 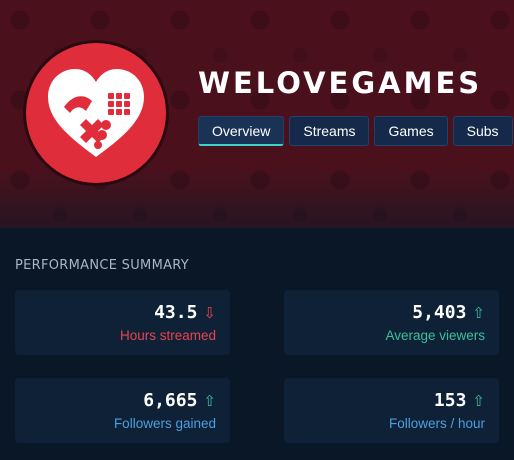 I want to click on stat-card-hours-streamed: 43.5 ⇩ Hours streamed, so click(x=122, y=322).